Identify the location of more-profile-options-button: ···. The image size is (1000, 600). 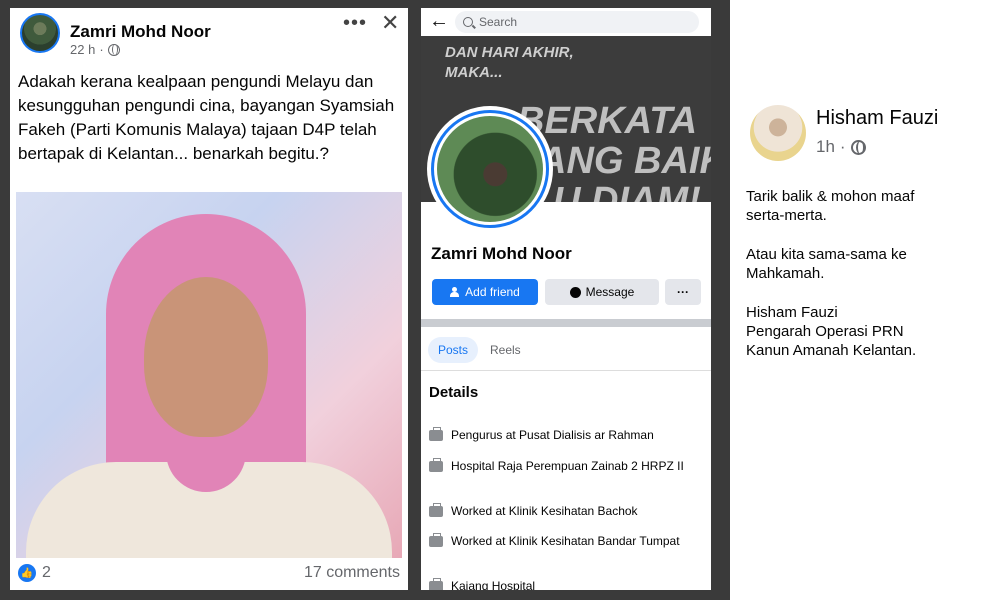
(683, 292).